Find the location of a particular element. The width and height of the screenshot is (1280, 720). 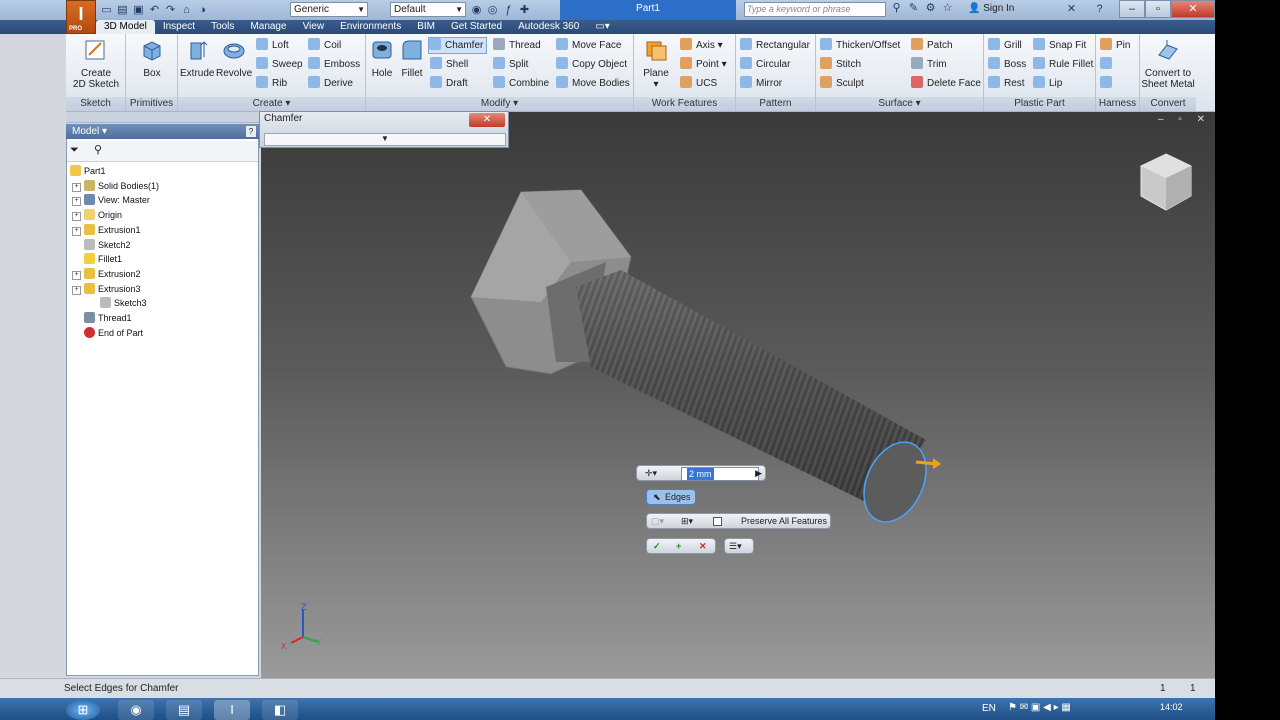

snap-fit-button: Snap Fit is located at coordinates (1059, 45).